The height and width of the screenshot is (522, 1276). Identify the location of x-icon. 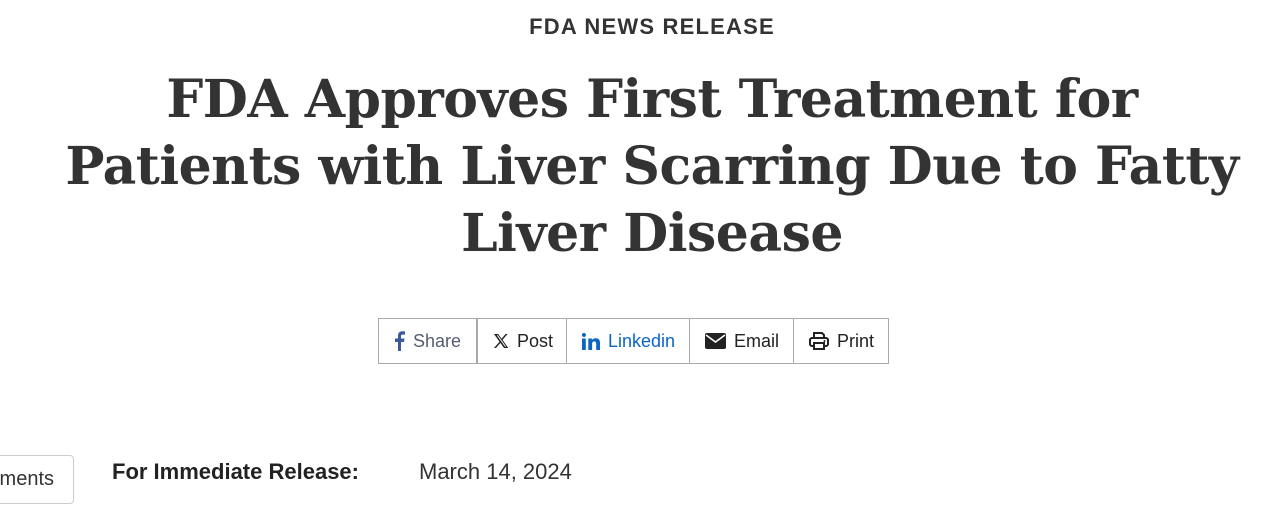
(501, 341).